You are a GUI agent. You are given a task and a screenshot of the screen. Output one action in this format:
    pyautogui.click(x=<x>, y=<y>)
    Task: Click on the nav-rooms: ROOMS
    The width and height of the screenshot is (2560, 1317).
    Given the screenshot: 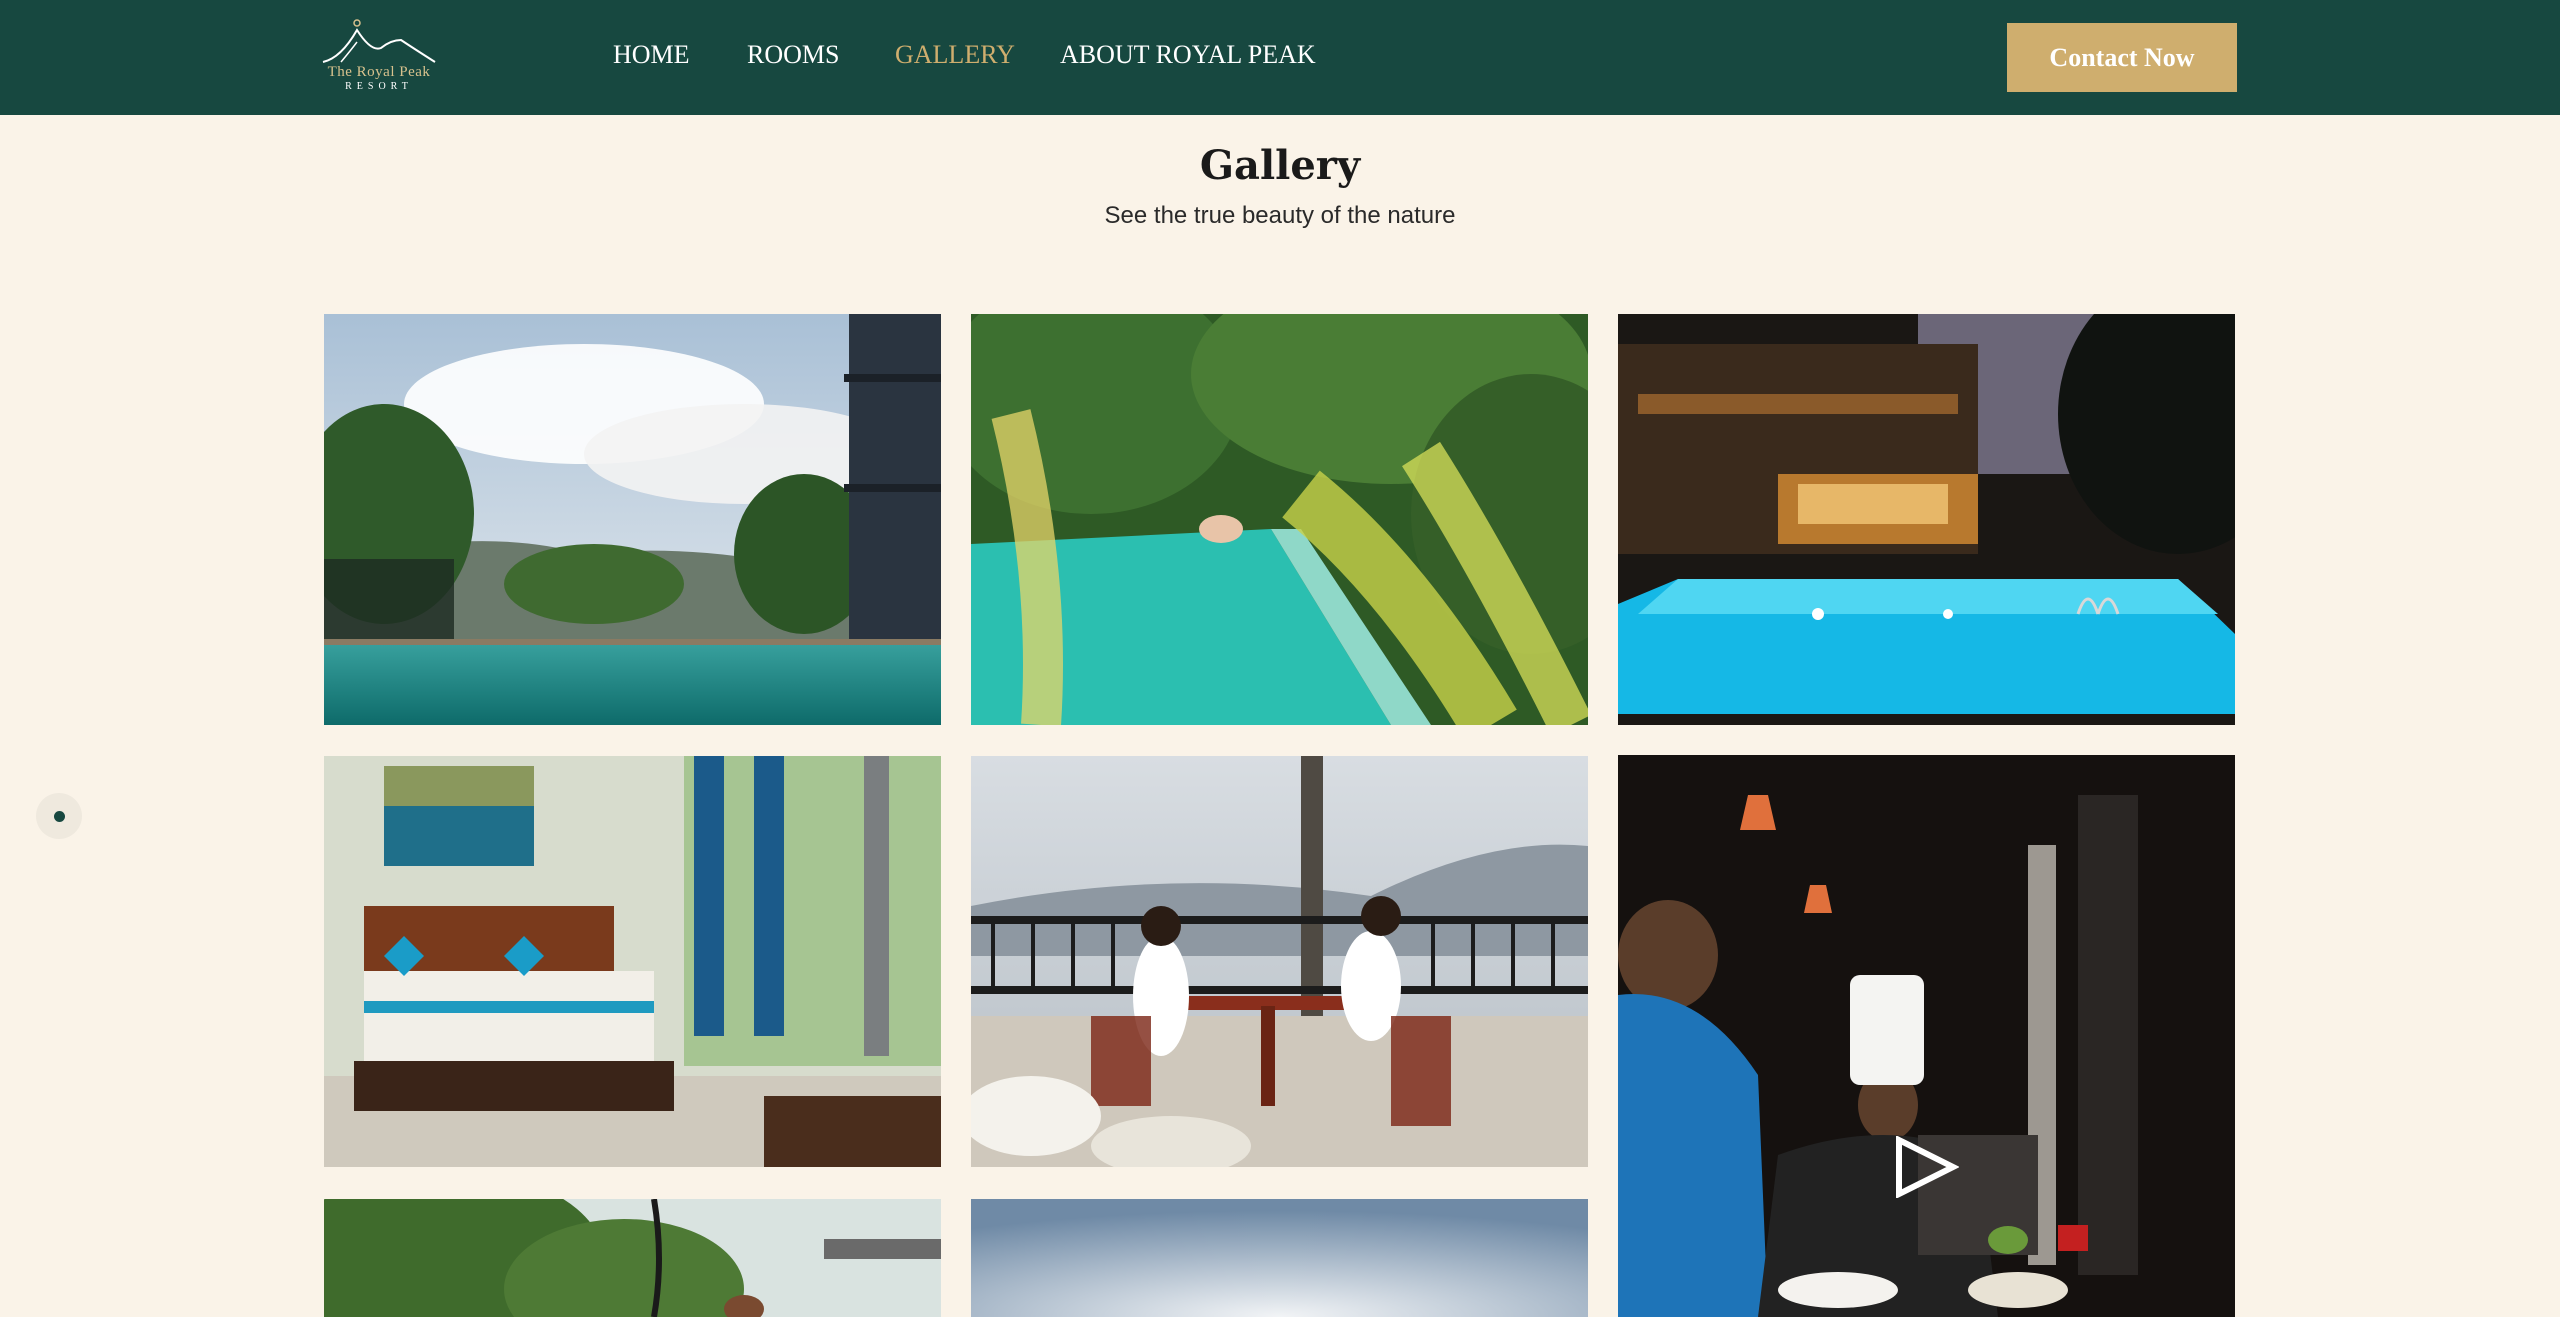 What is the action you would take?
    pyautogui.click(x=793, y=55)
    